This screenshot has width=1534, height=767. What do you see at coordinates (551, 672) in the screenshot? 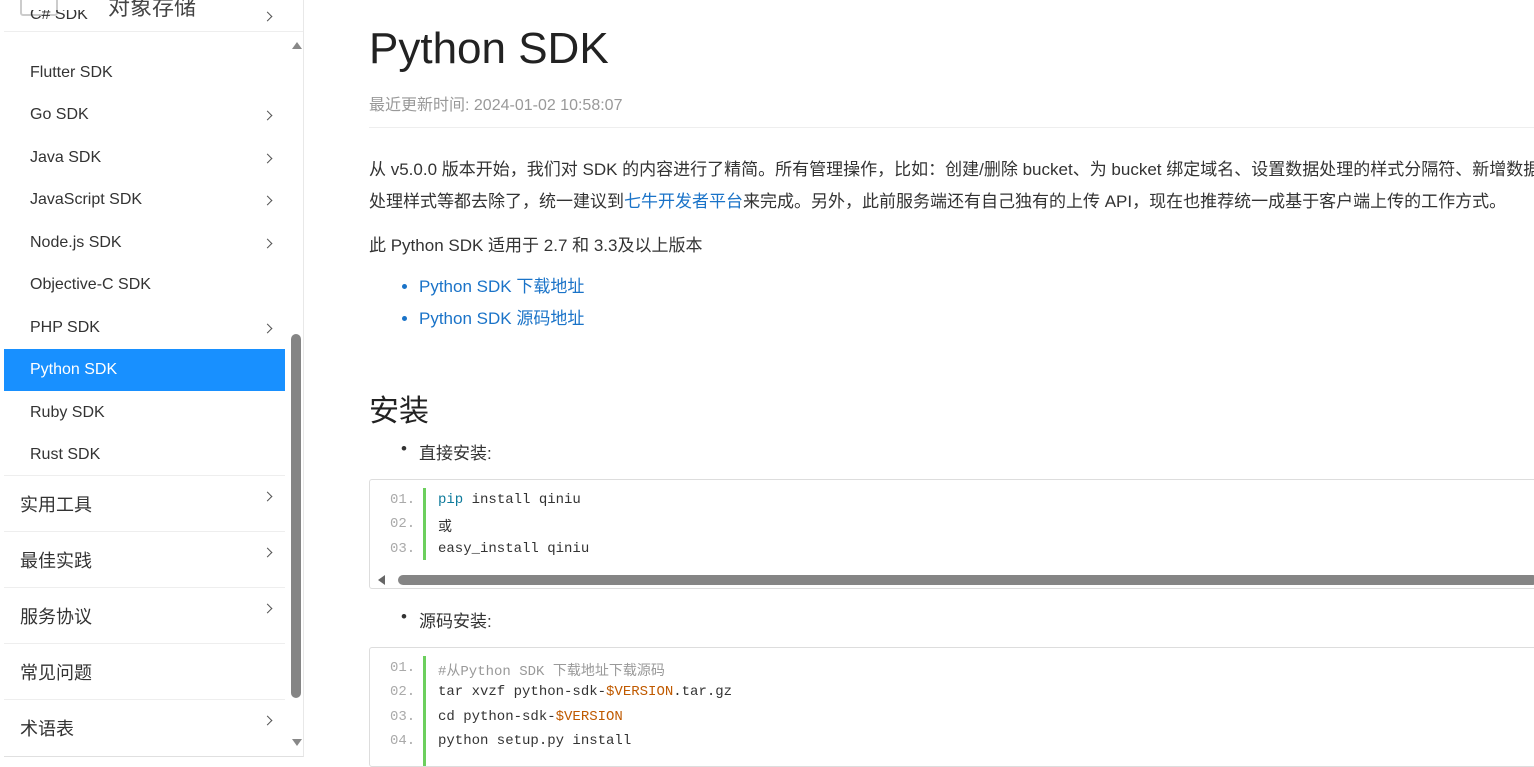
I see `code-comment: #从Python SDK 下载地址下载源码` at bounding box center [551, 672].